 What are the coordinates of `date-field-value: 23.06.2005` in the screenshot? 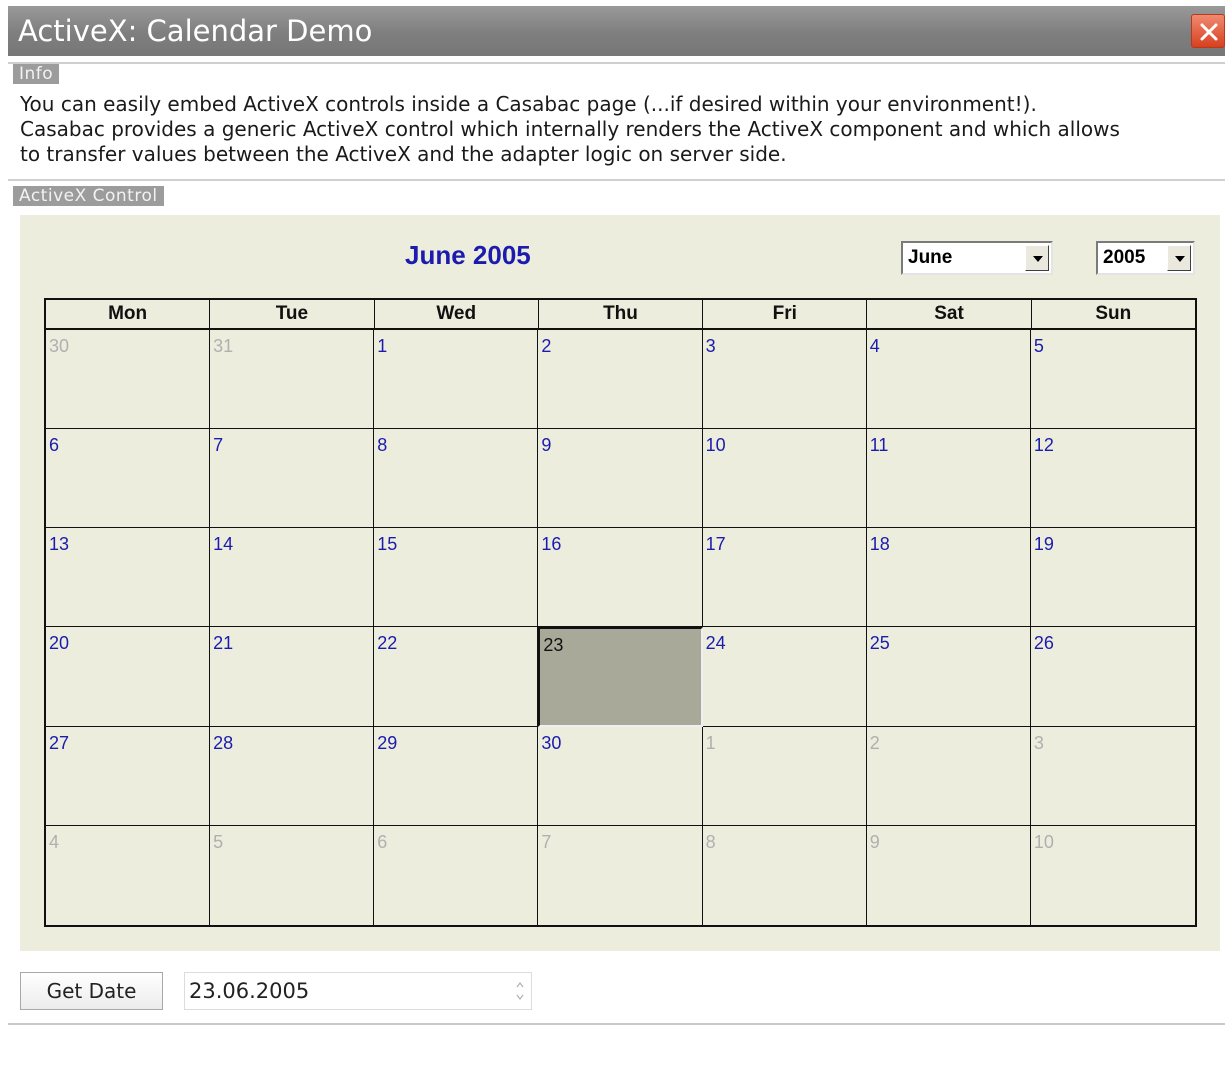 It's located at (249, 991).